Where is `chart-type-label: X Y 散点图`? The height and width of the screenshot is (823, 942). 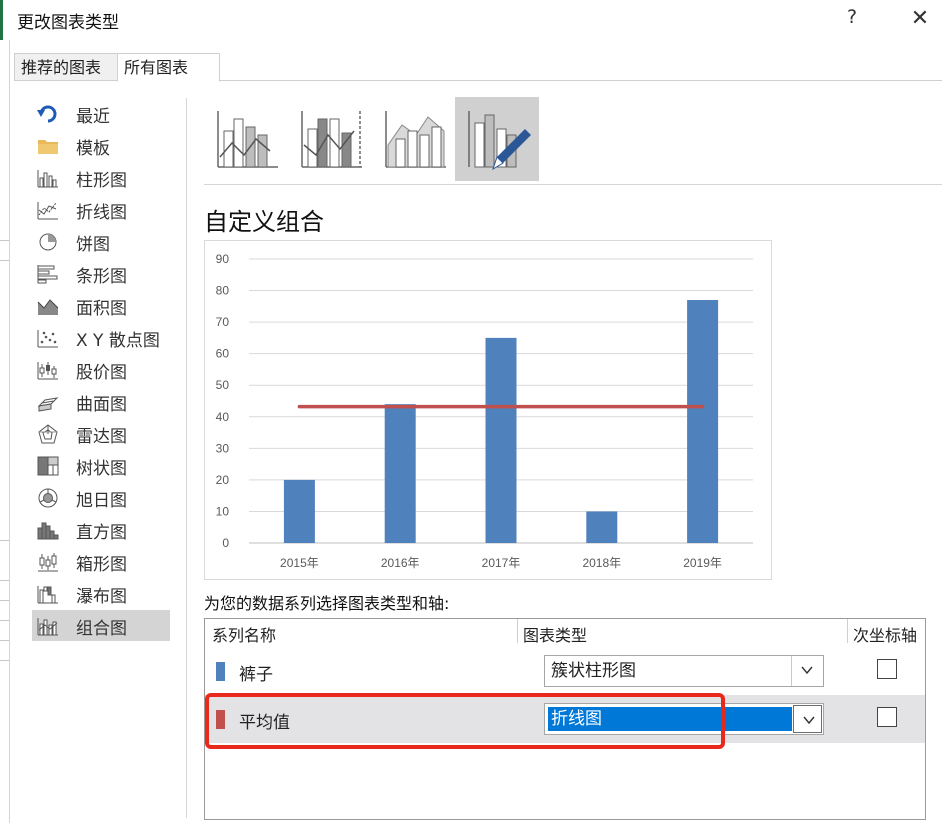 chart-type-label: X Y 散点图 is located at coordinates (118, 341).